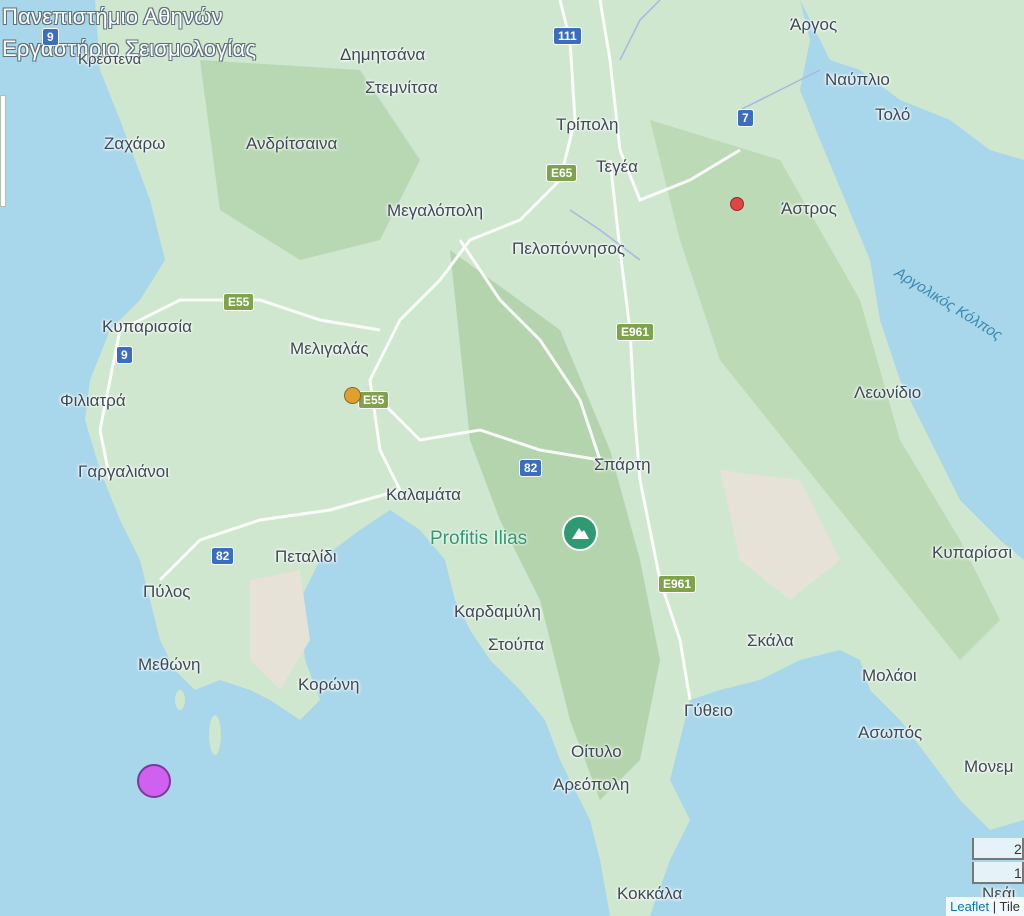  Describe the element at coordinates (124, 355) in the screenshot. I see `road-shield-9: 9` at that location.